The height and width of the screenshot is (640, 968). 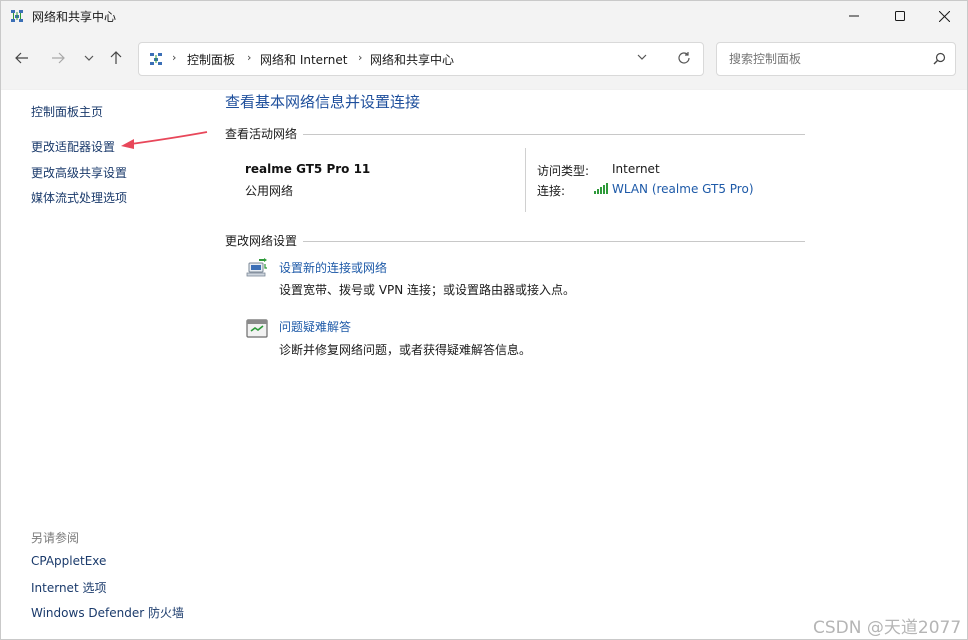 I want to click on watermark: CSDN @天道2077, so click(x=887, y=628).